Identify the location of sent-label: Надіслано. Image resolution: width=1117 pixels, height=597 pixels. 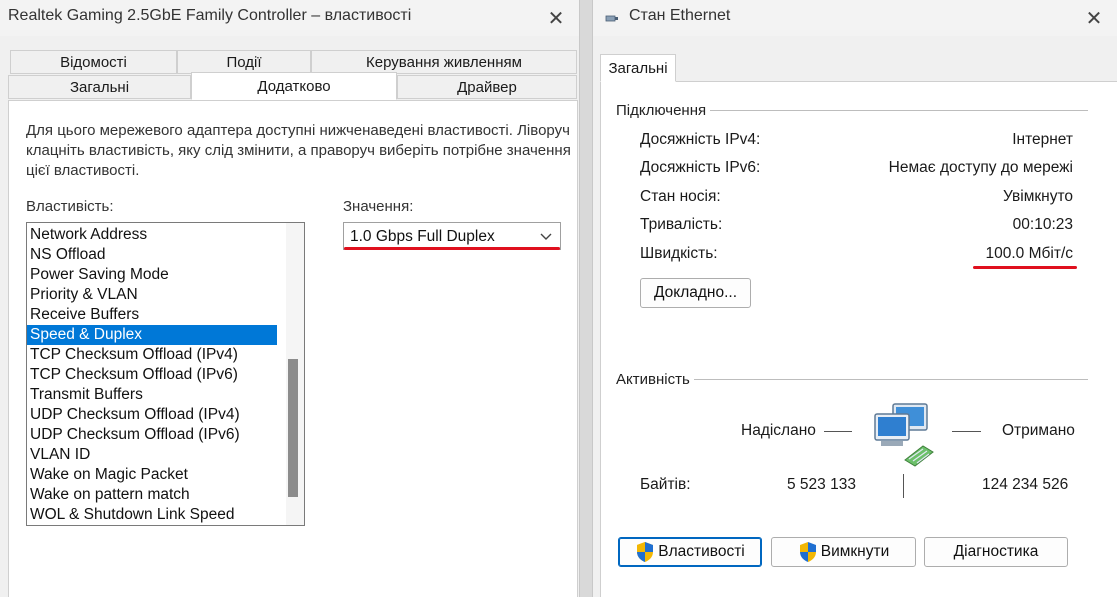
(778, 430).